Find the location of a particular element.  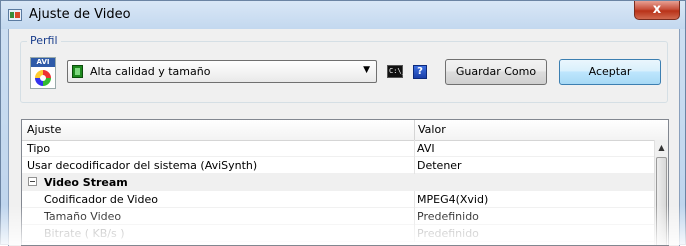

setting-name: Tipo is located at coordinates (39, 148).